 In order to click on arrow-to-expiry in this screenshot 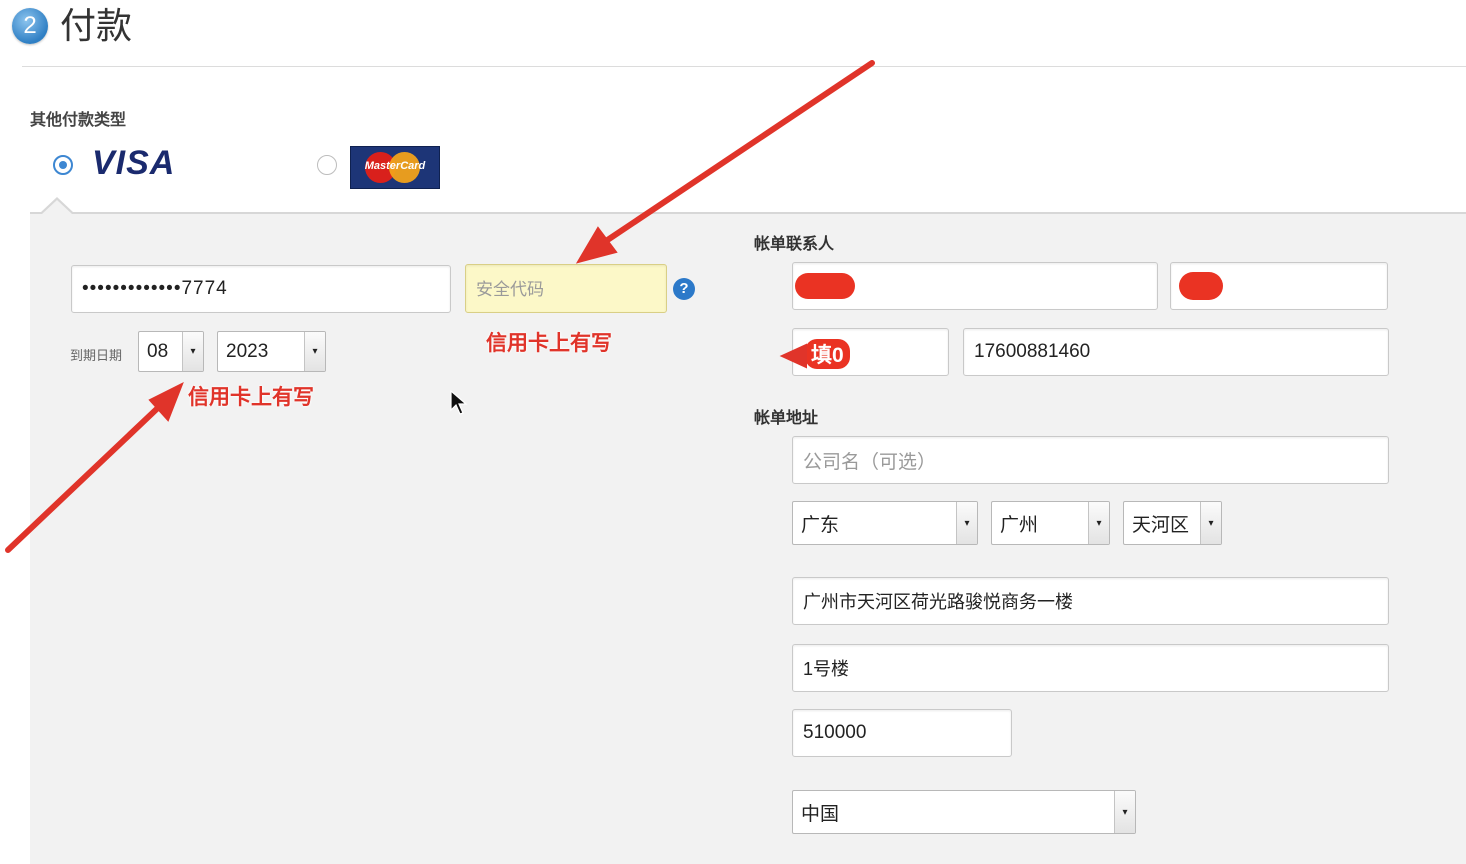, I will do `click(85, 477)`.